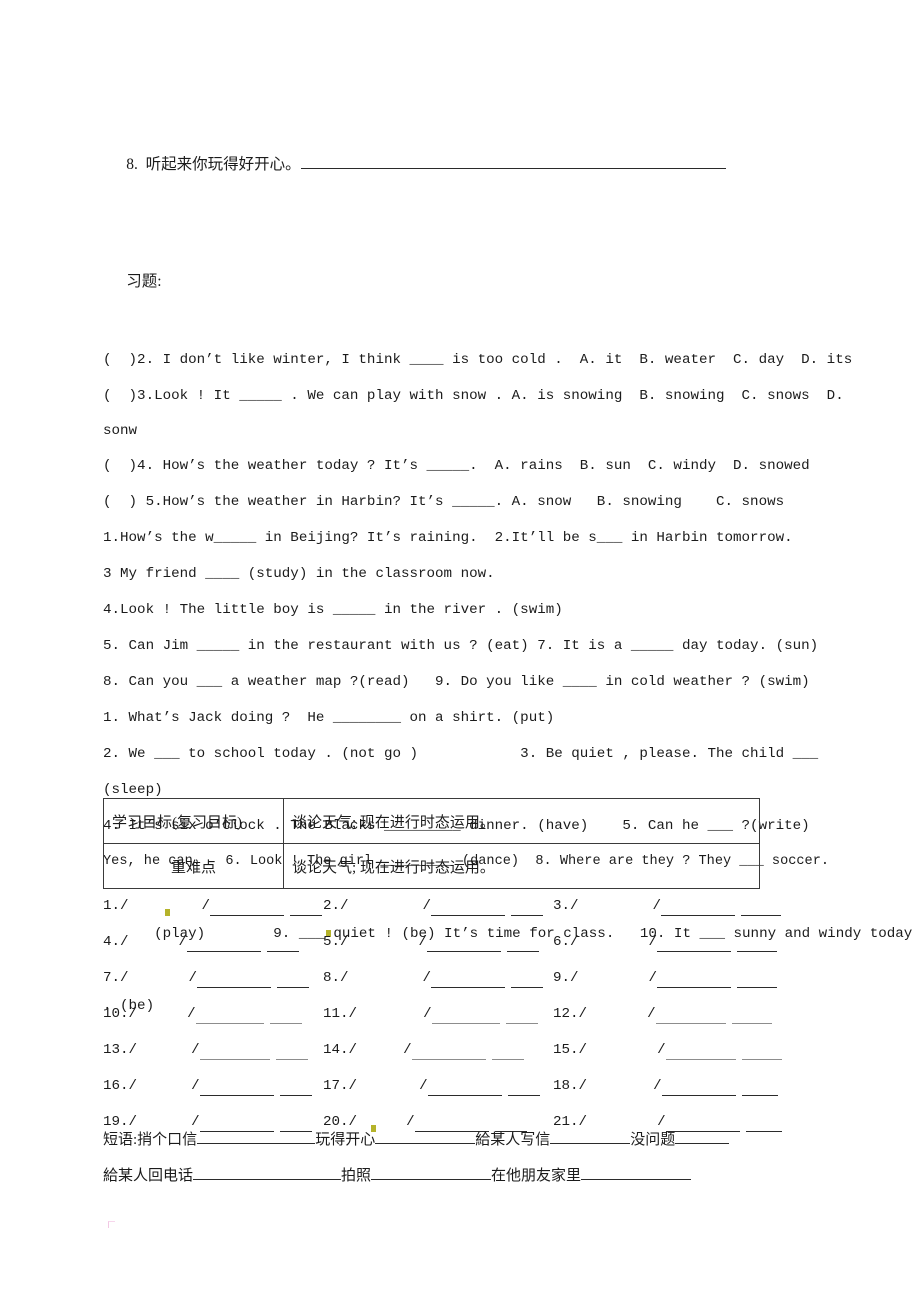 This screenshot has height=1302, width=920. I want to click on grid-cell: 7. / /, so click(213, 979).